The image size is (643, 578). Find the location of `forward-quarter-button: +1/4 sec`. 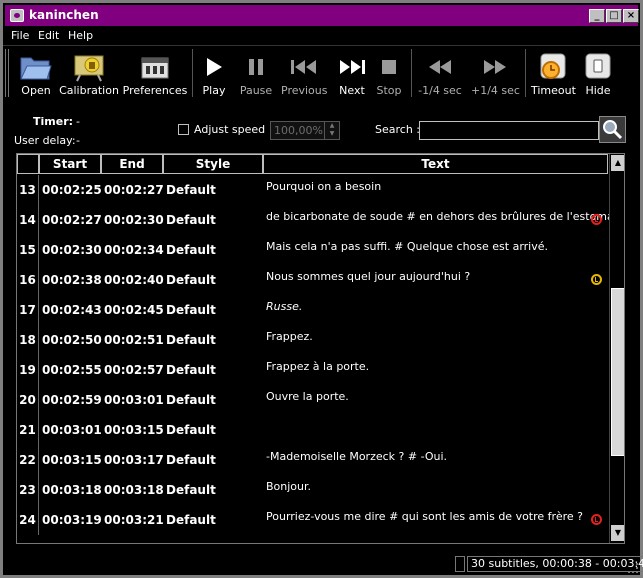

forward-quarter-button: +1/4 sec is located at coordinates (495, 75).